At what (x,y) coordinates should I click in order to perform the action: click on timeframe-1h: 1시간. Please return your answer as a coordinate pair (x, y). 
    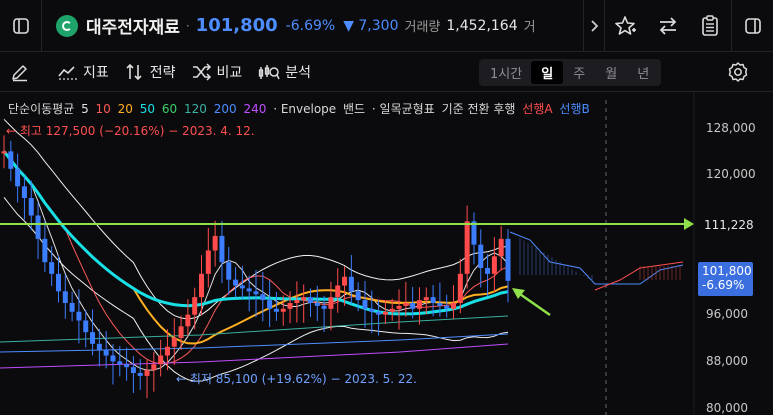
    Looking at the image, I should click on (506, 72).